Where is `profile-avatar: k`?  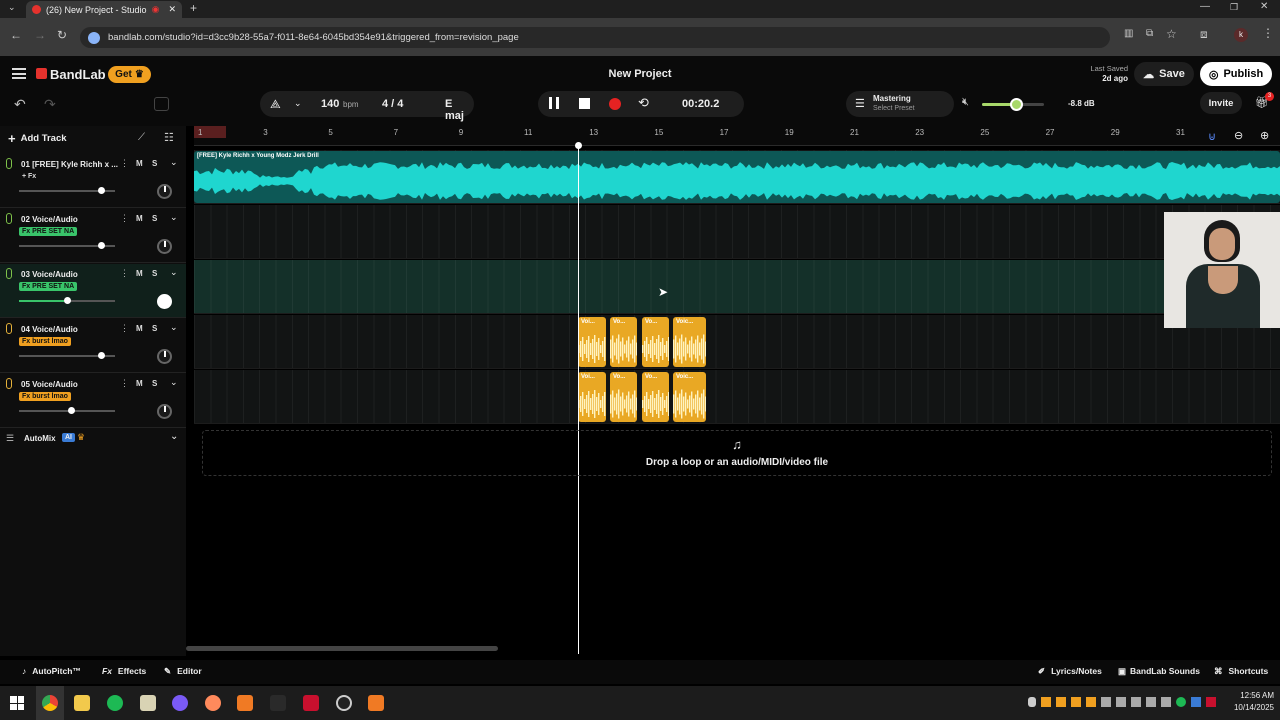 profile-avatar: k is located at coordinates (1241, 35).